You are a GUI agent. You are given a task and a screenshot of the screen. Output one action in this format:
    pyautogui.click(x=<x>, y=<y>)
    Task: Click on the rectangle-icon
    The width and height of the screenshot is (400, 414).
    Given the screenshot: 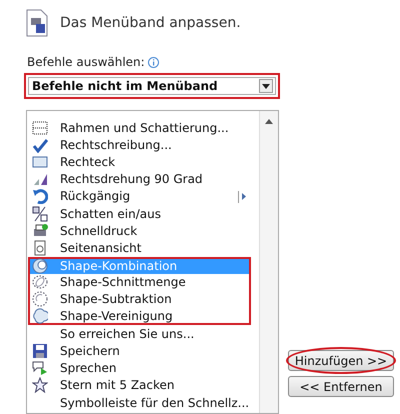 What is the action you would take?
    pyautogui.click(x=40, y=162)
    